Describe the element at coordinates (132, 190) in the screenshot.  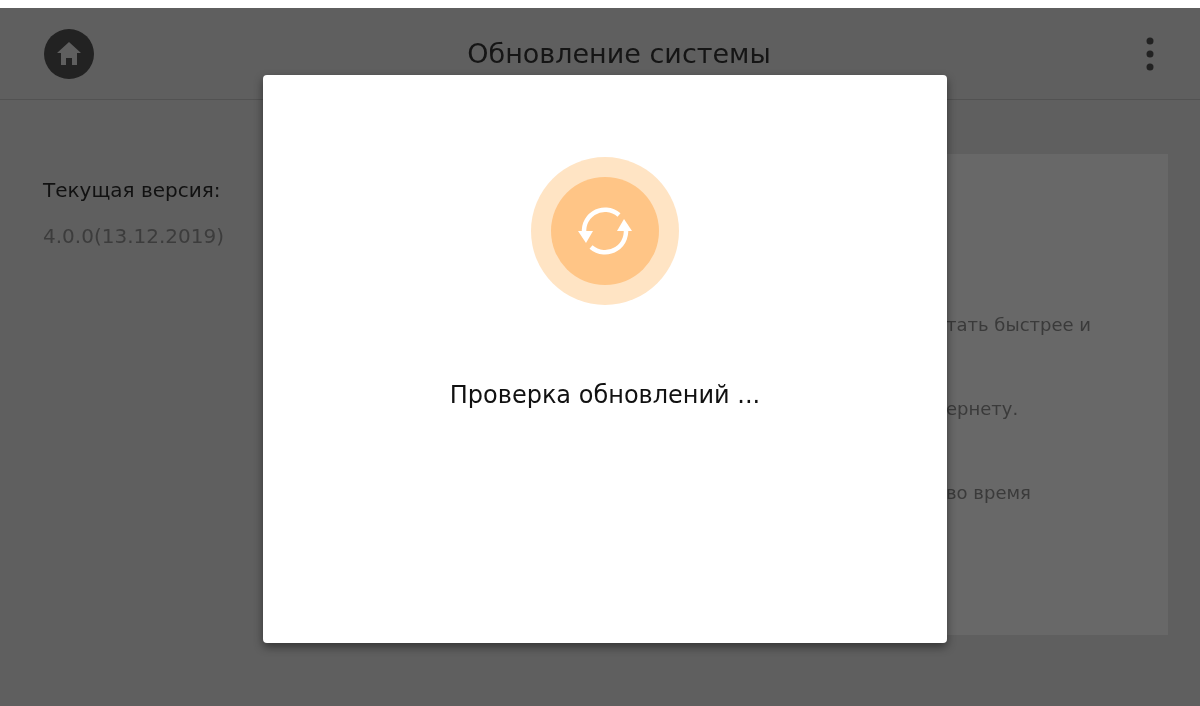
I see `current-version-label: Текущая версия:` at that location.